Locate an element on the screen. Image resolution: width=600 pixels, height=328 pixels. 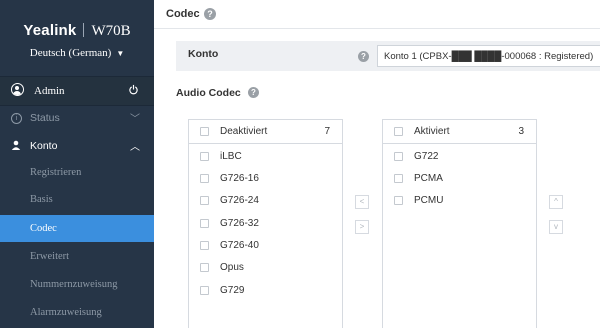
list-item: G726-16 is located at coordinates (265, 179).